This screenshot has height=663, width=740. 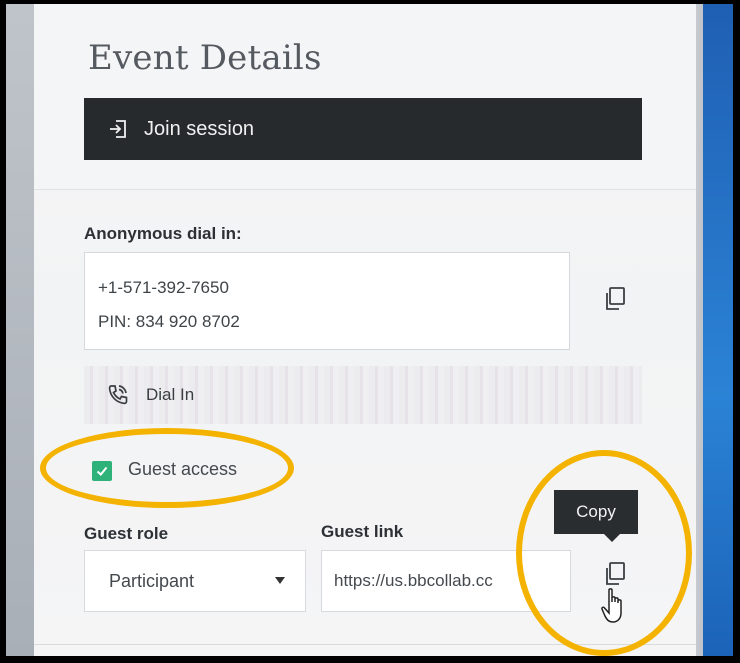 I want to click on dial-in-phone: +1-571-392-7650, so click(x=163, y=287).